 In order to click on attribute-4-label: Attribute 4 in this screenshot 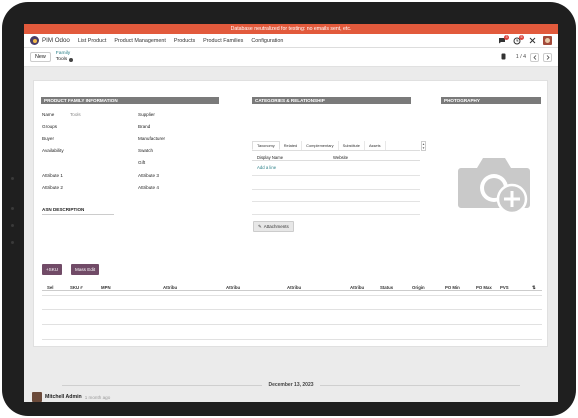, I will do `click(148, 187)`.